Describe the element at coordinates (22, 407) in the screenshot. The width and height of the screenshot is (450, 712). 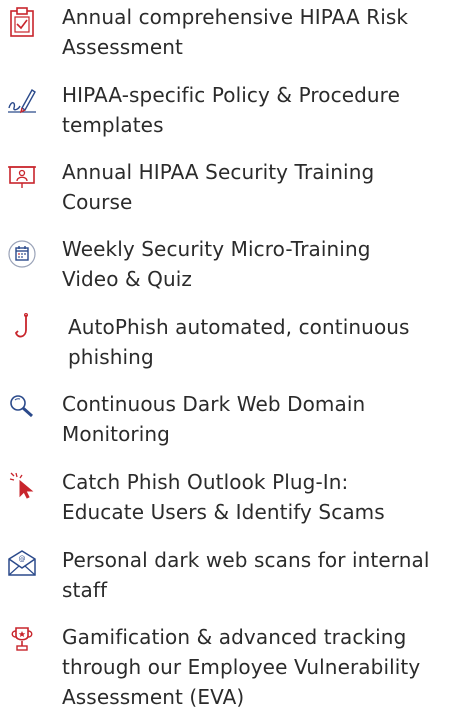
I see `magnifying-glass-icon` at that location.